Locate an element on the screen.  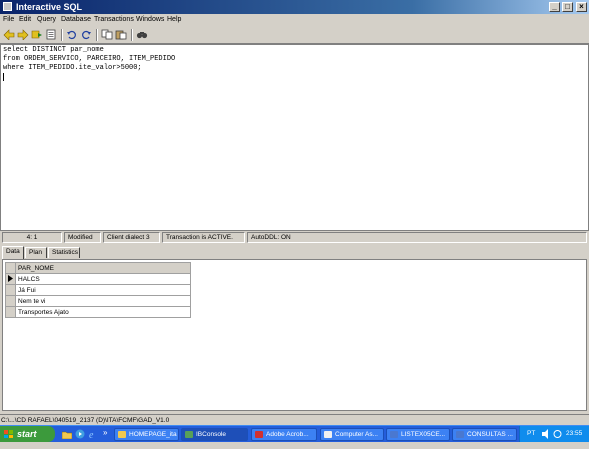
result-tabs: Data Plan Statistics is located at coordinates (294, 252).